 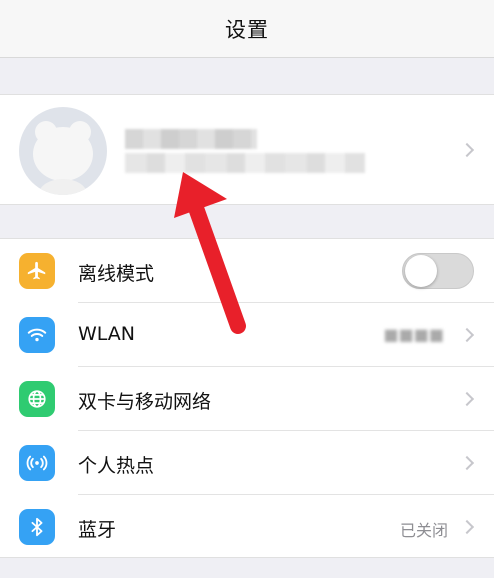 I want to click on avatar-body, so click(x=63, y=187).